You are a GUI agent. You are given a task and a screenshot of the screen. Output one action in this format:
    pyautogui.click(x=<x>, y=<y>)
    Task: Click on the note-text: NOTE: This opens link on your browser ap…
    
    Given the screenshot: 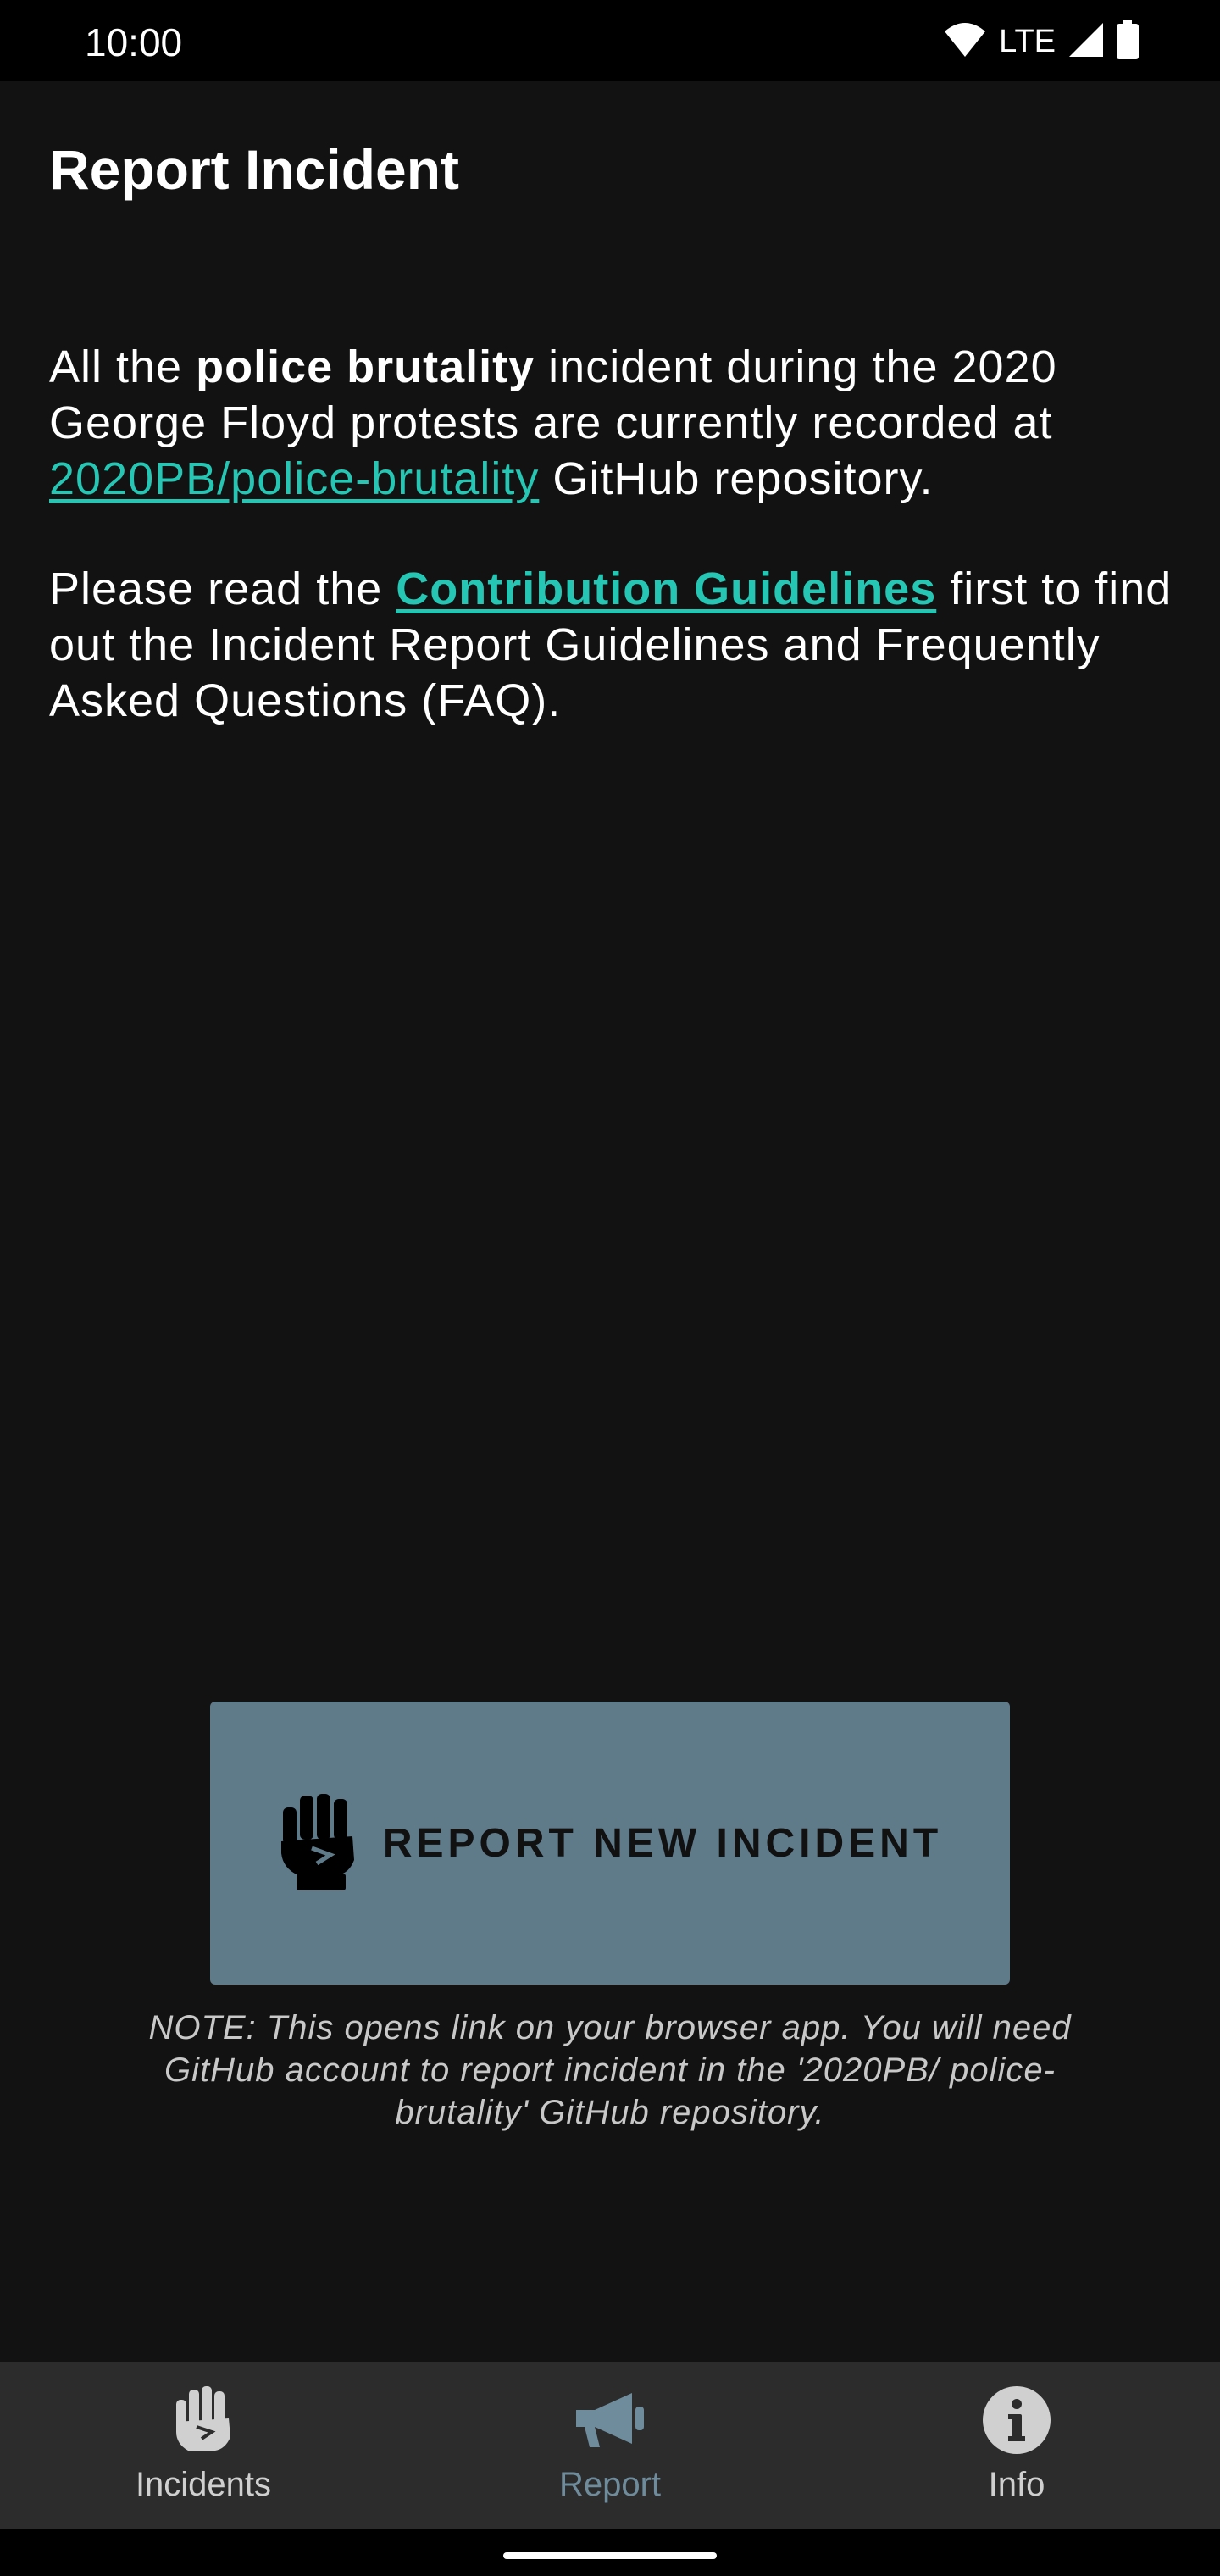 What is the action you would take?
    pyautogui.click(x=610, y=2070)
    